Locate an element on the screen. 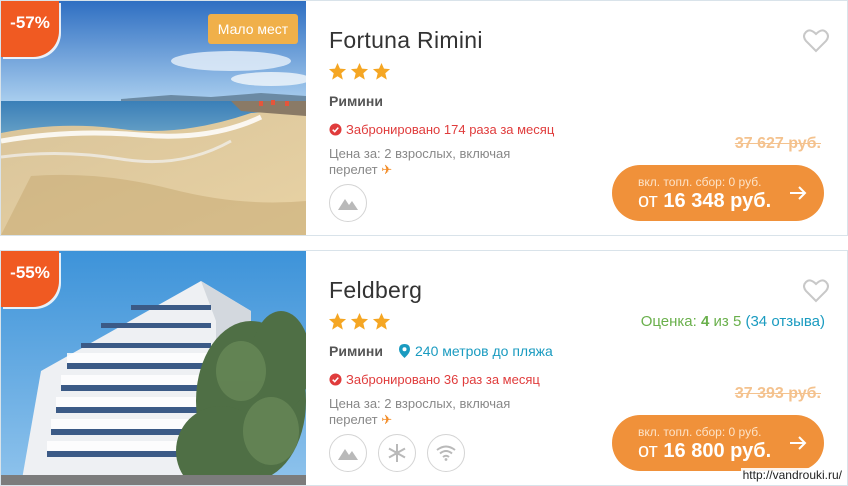  rating-scale: из 5 is located at coordinates (727, 321).